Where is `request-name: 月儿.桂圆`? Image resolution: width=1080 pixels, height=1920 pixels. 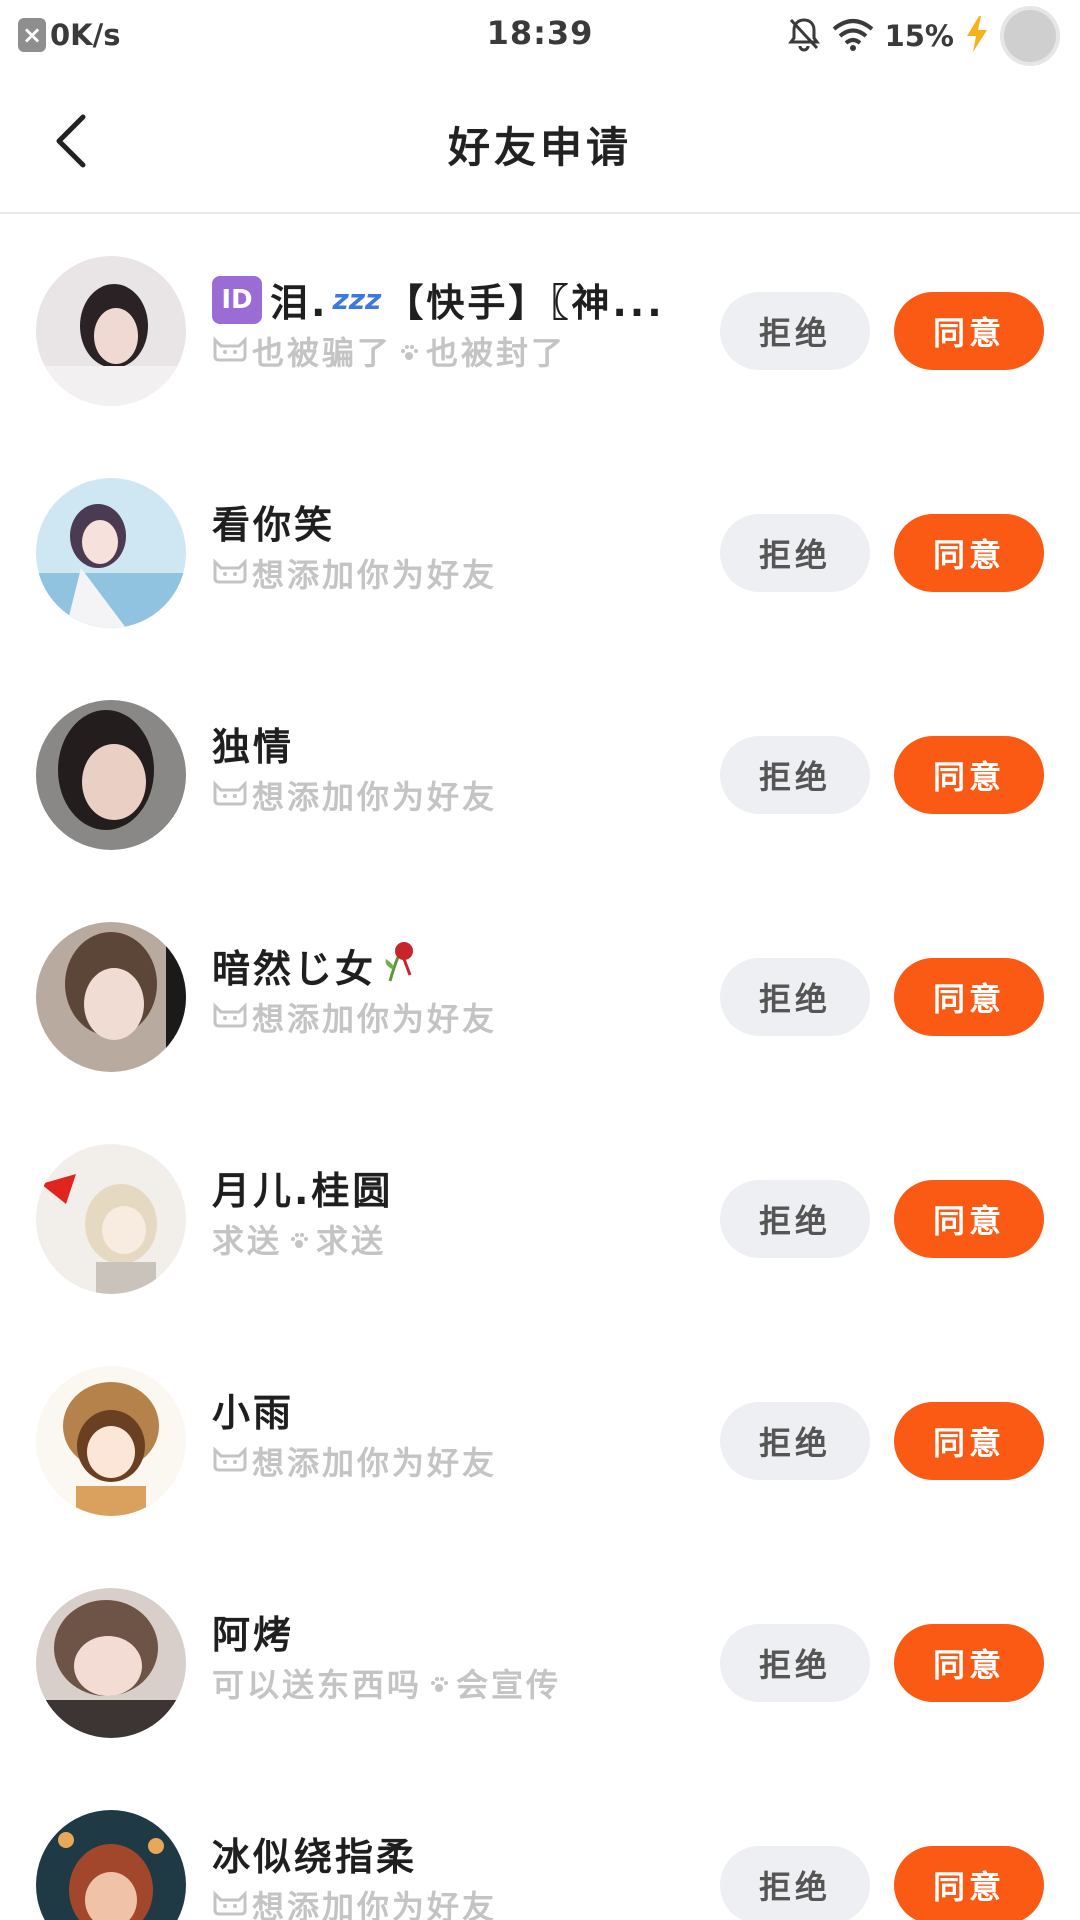 request-name: 月儿.桂圆 is located at coordinates (303, 1191).